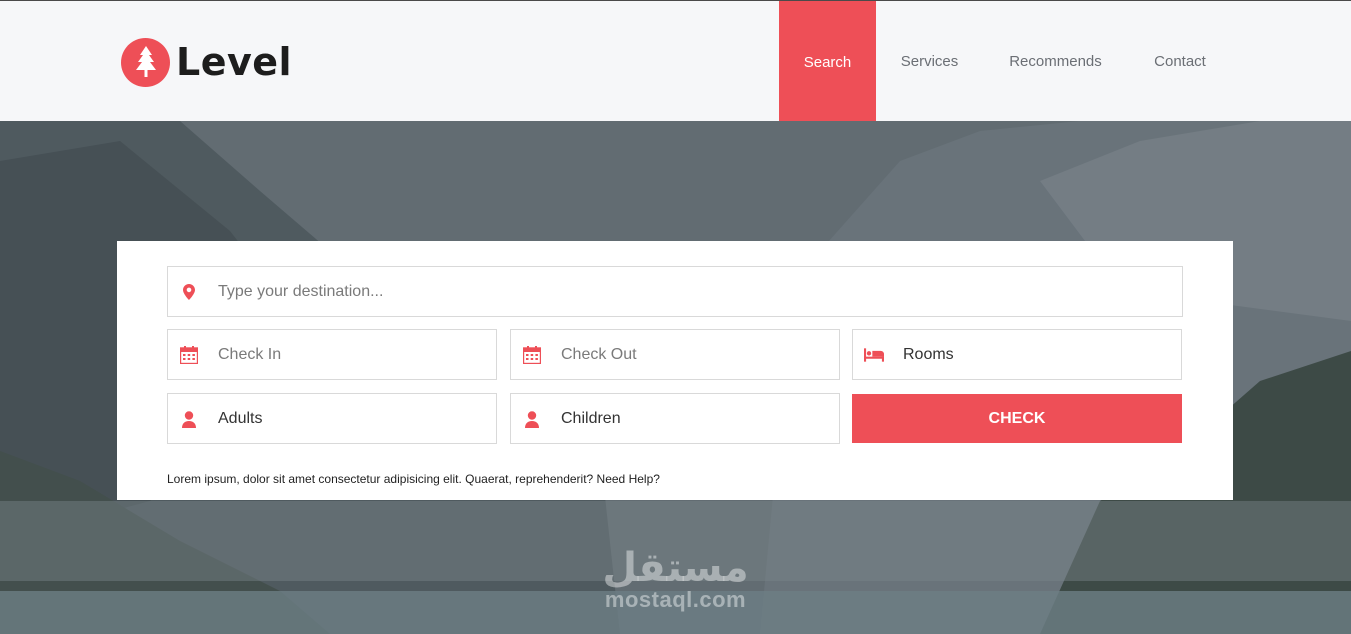 The width and height of the screenshot is (1351, 634). Describe the element at coordinates (929, 61) in the screenshot. I see `nav-item-services: Services` at that location.